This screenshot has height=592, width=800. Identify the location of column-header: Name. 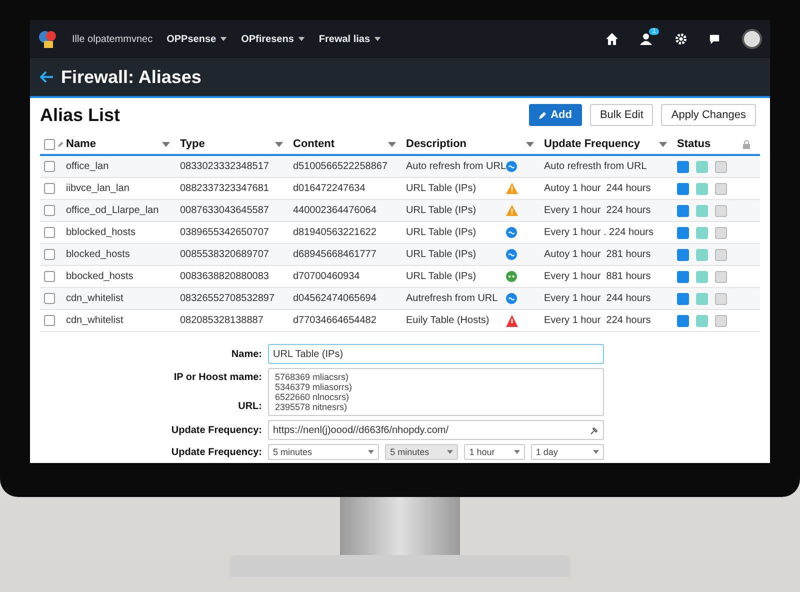
(81, 144).